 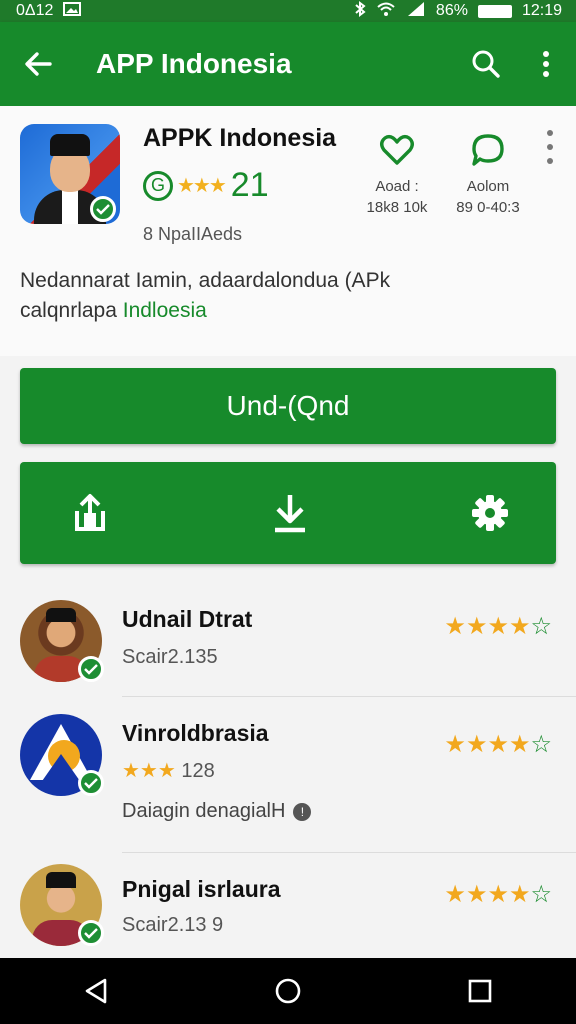 What do you see at coordinates (187, 619) in the screenshot?
I see `list-item-title: Udnail Dtrat` at bounding box center [187, 619].